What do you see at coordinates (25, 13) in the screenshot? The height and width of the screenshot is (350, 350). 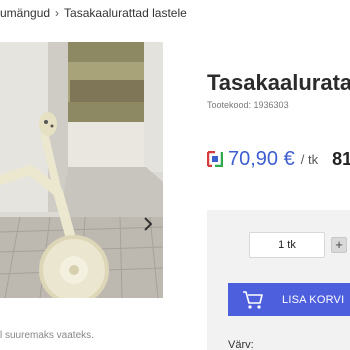 I see `breadcrumb-item-toys: umängud` at bounding box center [25, 13].